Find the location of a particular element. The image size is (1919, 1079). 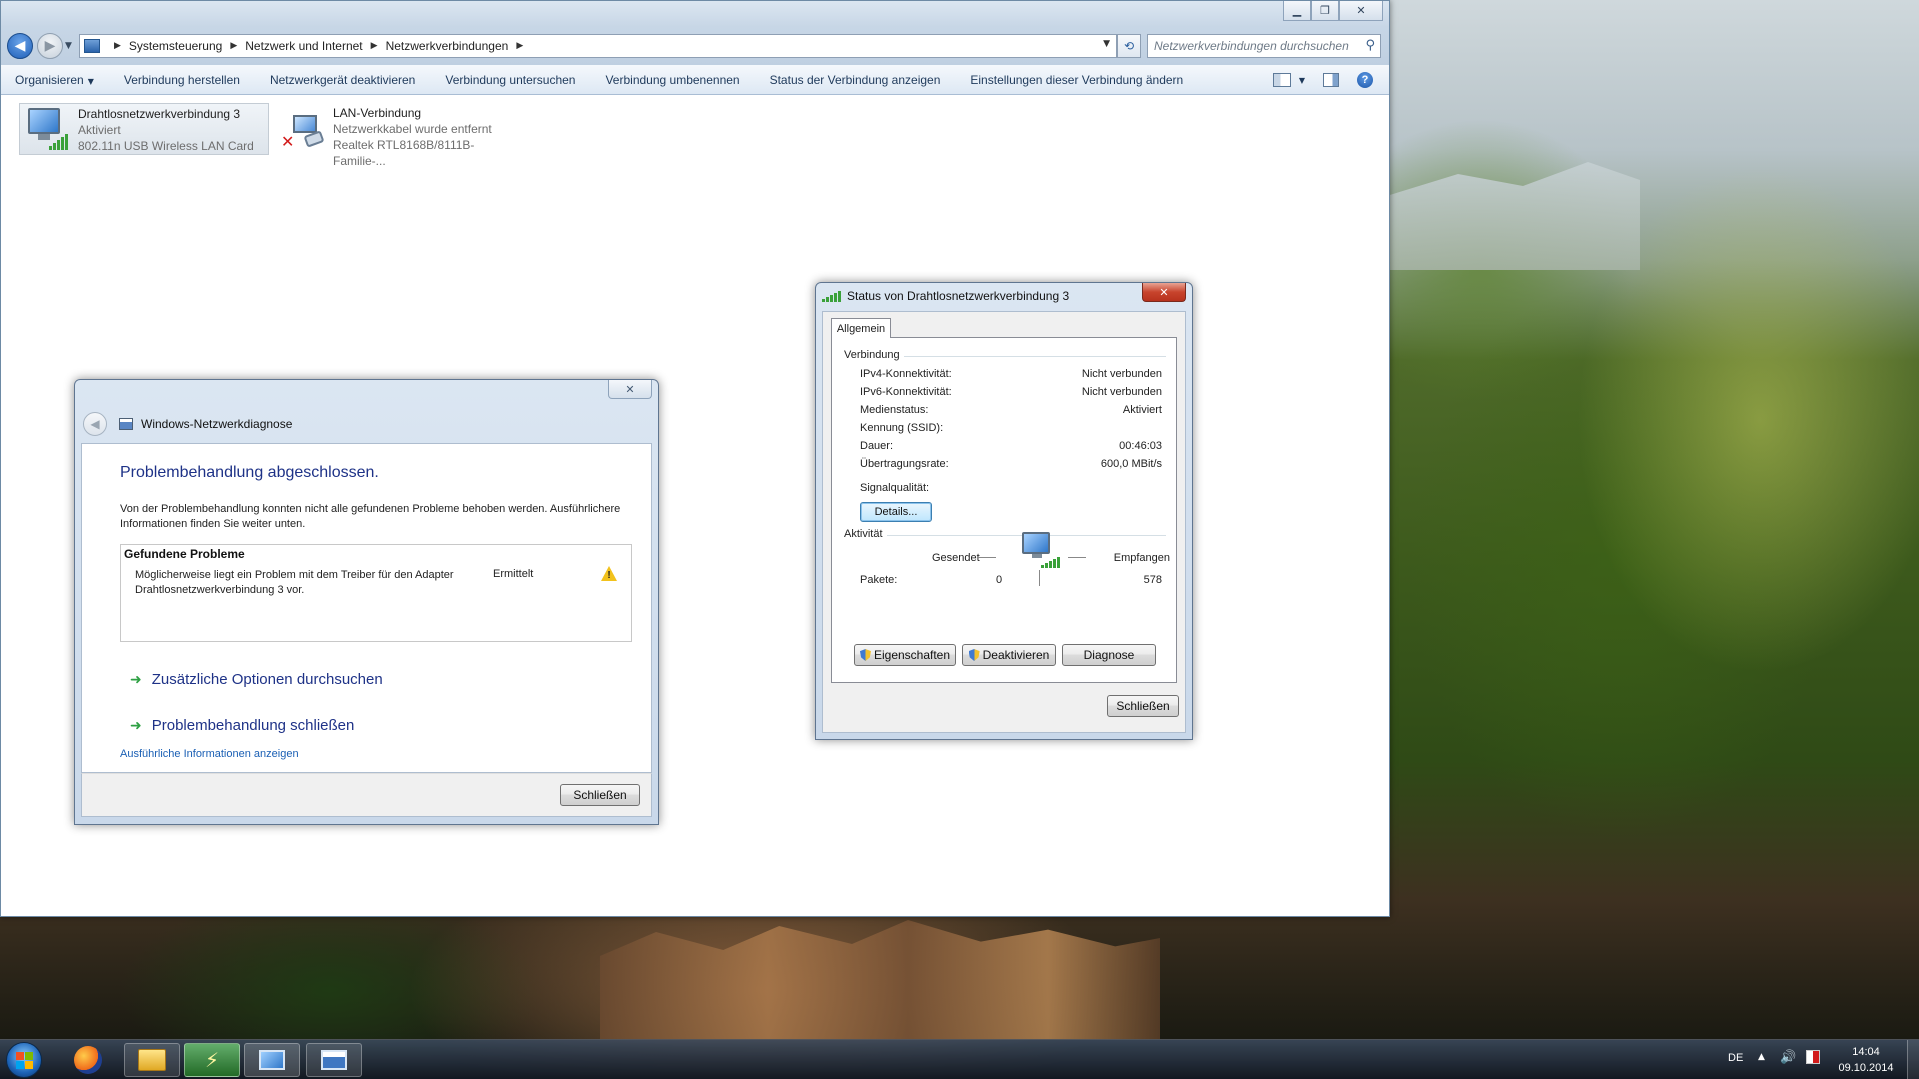

row-label: Dauer: is located at coordinates (877, 446).